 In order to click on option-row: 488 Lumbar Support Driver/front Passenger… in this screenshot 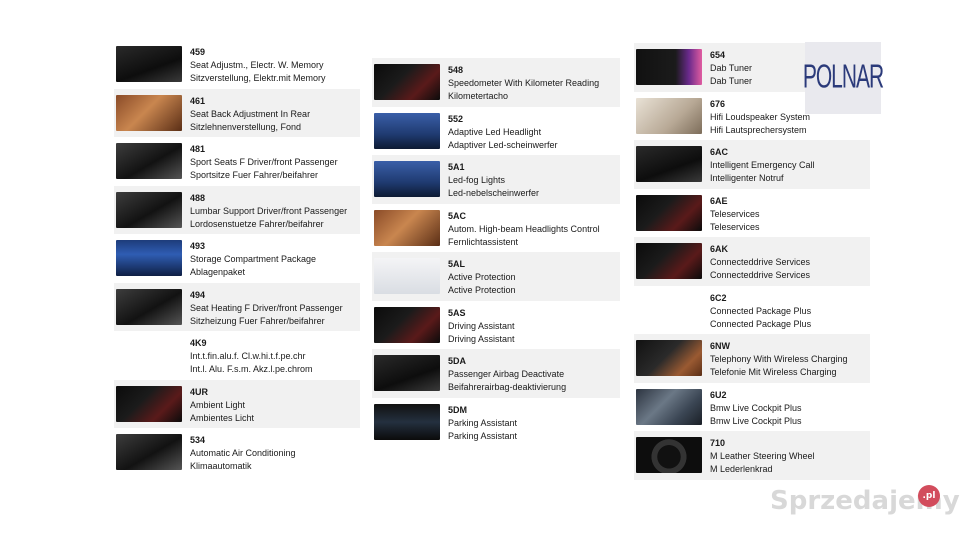, I will do `click(237, 209)`.